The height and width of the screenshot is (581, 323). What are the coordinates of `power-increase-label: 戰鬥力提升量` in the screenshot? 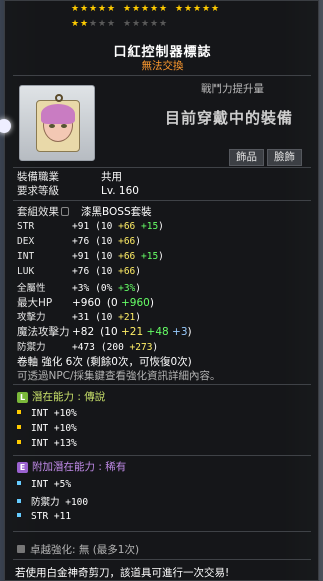 It's located at (232, 89).